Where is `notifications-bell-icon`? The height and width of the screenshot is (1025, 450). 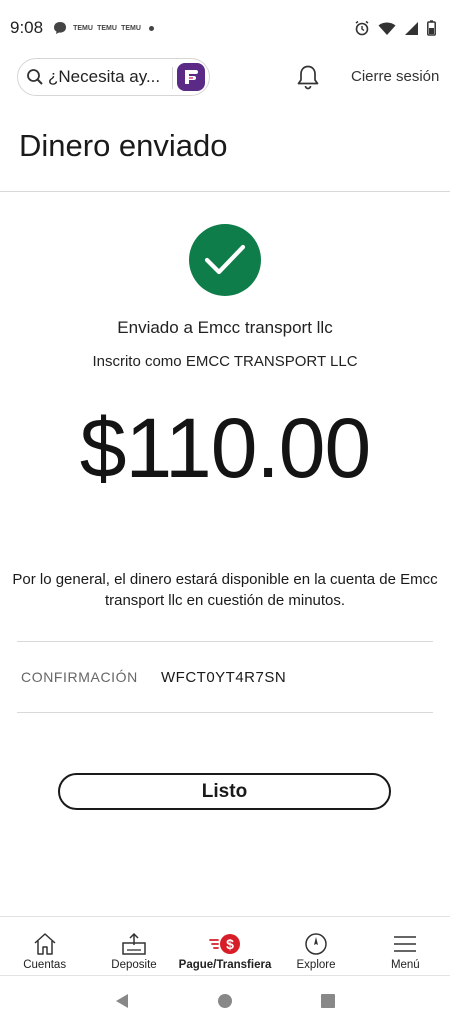 notifications-bell-icon is located at coordinates (308, 77).